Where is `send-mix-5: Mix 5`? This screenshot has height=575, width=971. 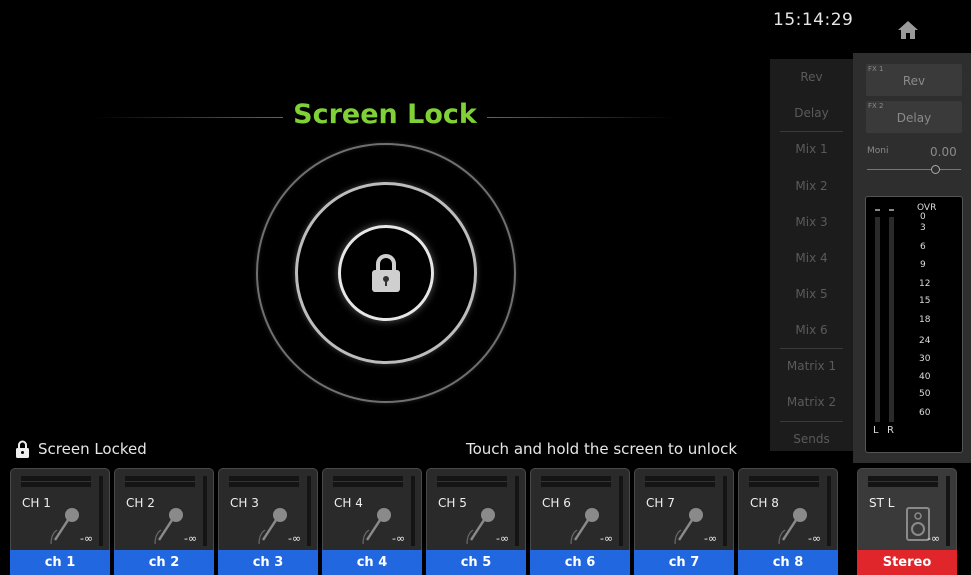
send-mix-5: Mix 5 is located at coordinates (811, 294).